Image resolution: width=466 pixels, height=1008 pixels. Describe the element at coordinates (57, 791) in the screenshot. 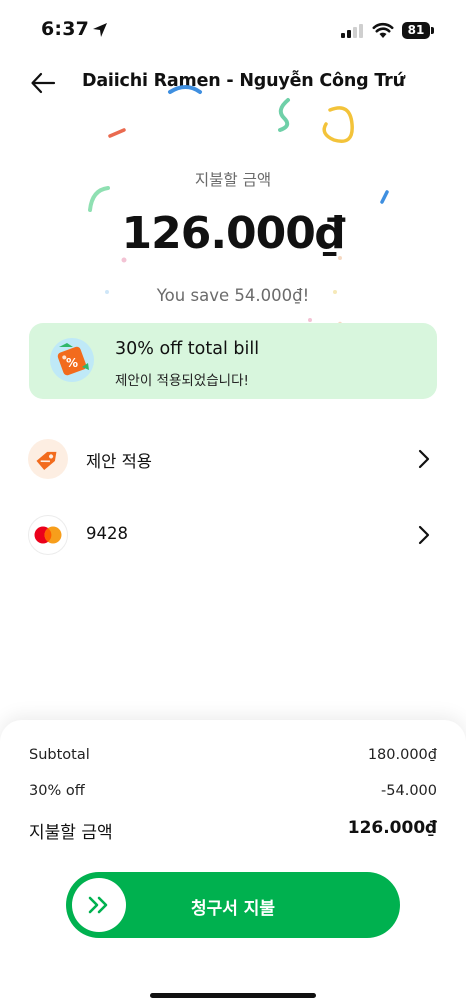

I see `discount-label: 30% off` at that location.